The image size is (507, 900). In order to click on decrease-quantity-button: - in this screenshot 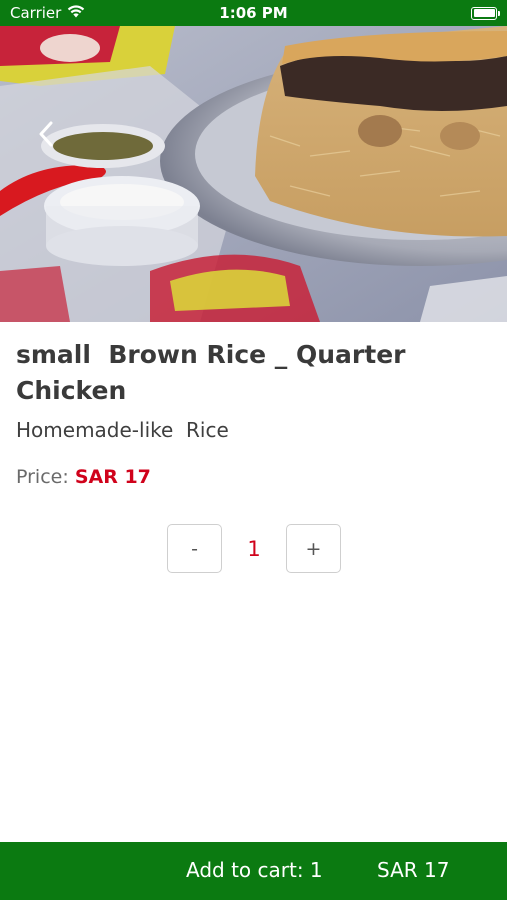, I will do `click(194, 548)`.